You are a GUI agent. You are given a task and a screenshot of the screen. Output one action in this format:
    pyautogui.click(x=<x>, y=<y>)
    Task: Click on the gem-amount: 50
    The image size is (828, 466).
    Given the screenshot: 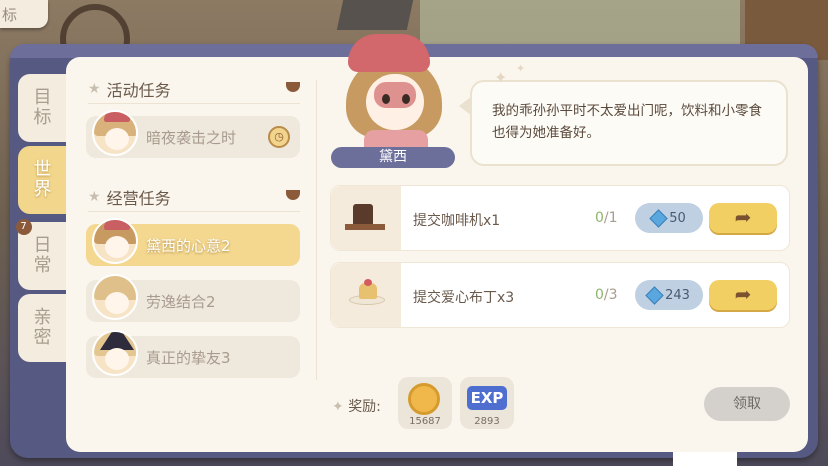 What is the action you would take?
    pyautogui.click(x=677, y=218)
    